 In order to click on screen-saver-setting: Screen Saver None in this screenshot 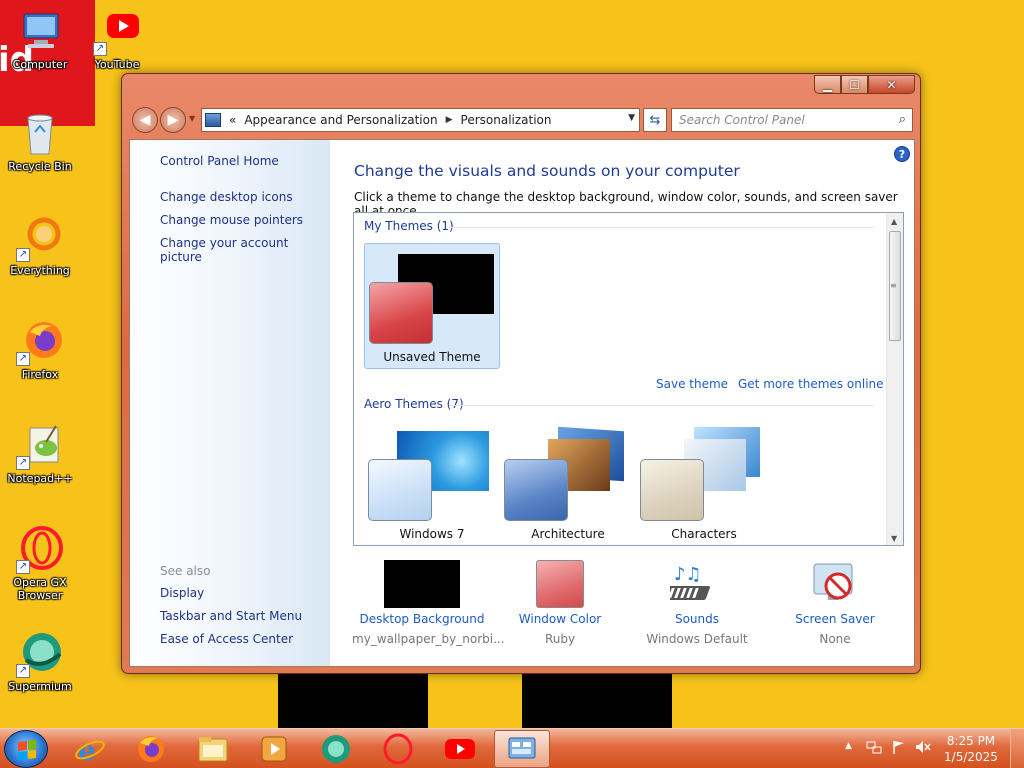, I will do `click(835, 603)`.